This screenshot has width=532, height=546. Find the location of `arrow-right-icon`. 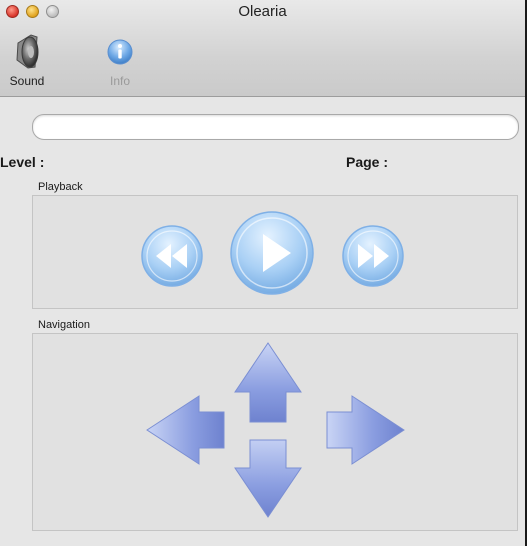

arrow-right-icon is located at coordinates (365, 430).